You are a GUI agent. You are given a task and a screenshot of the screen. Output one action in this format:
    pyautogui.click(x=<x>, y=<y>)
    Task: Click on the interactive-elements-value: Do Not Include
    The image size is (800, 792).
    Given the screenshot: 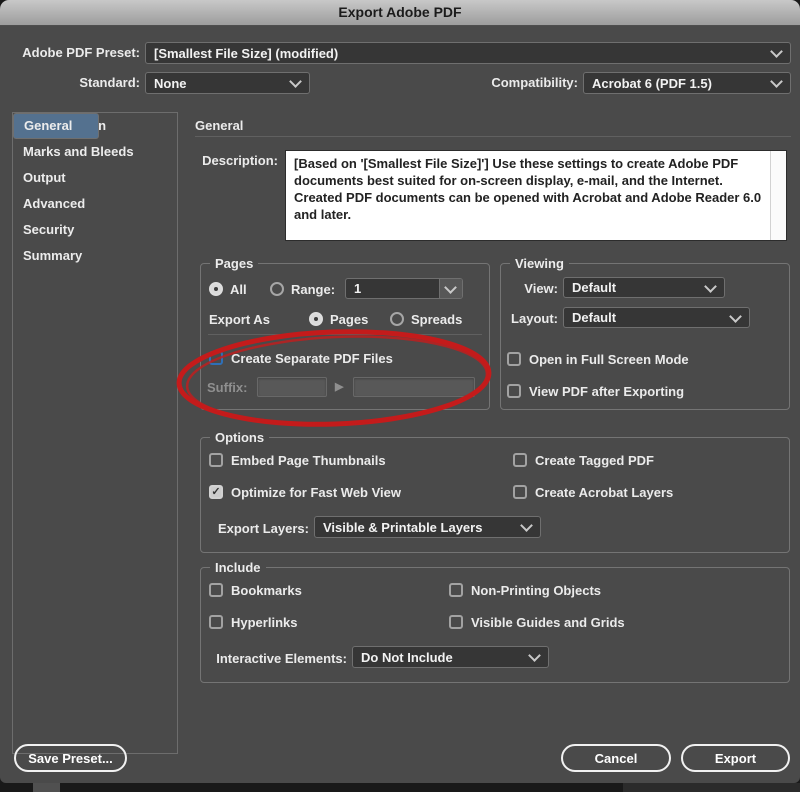 What is the action you would take?
    pyautogui.click(x=407, y=657)
    